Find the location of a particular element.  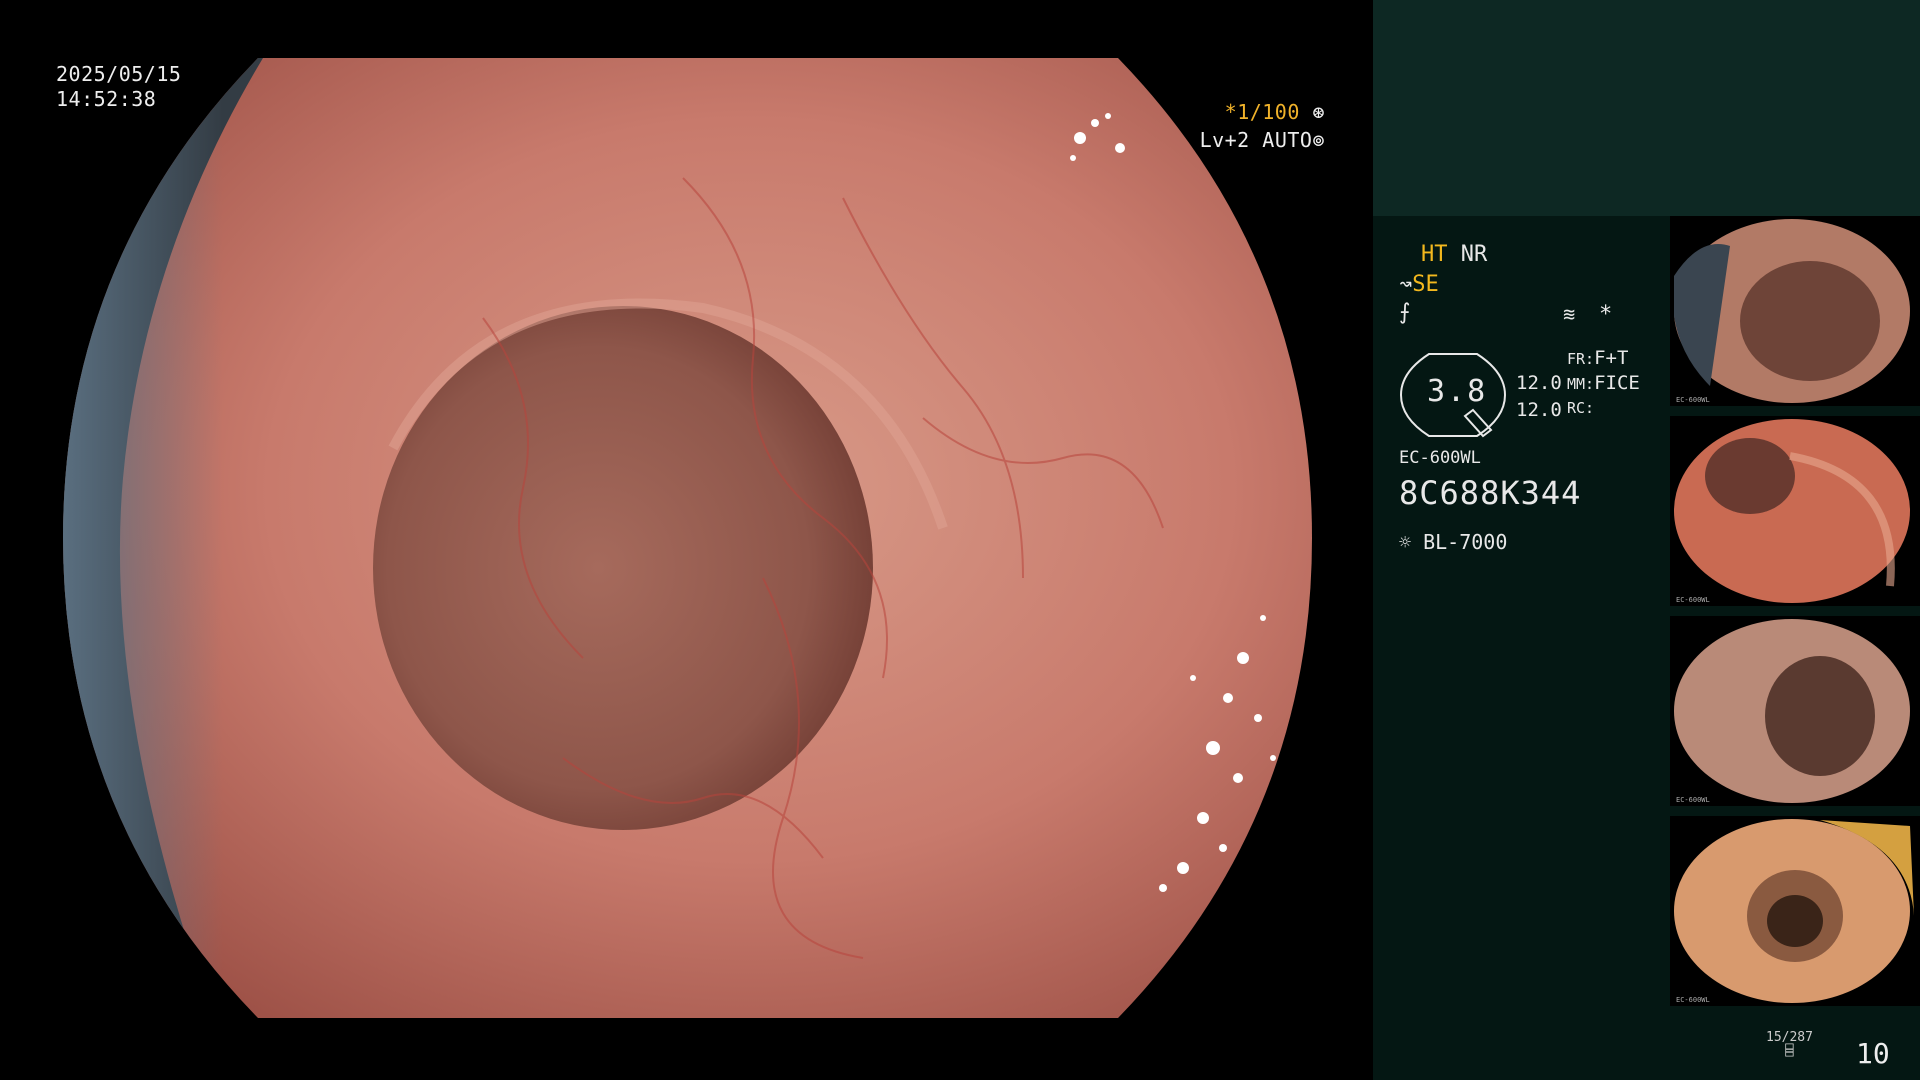

sun-icon: ☼ is located at coordinates (1405, 542).